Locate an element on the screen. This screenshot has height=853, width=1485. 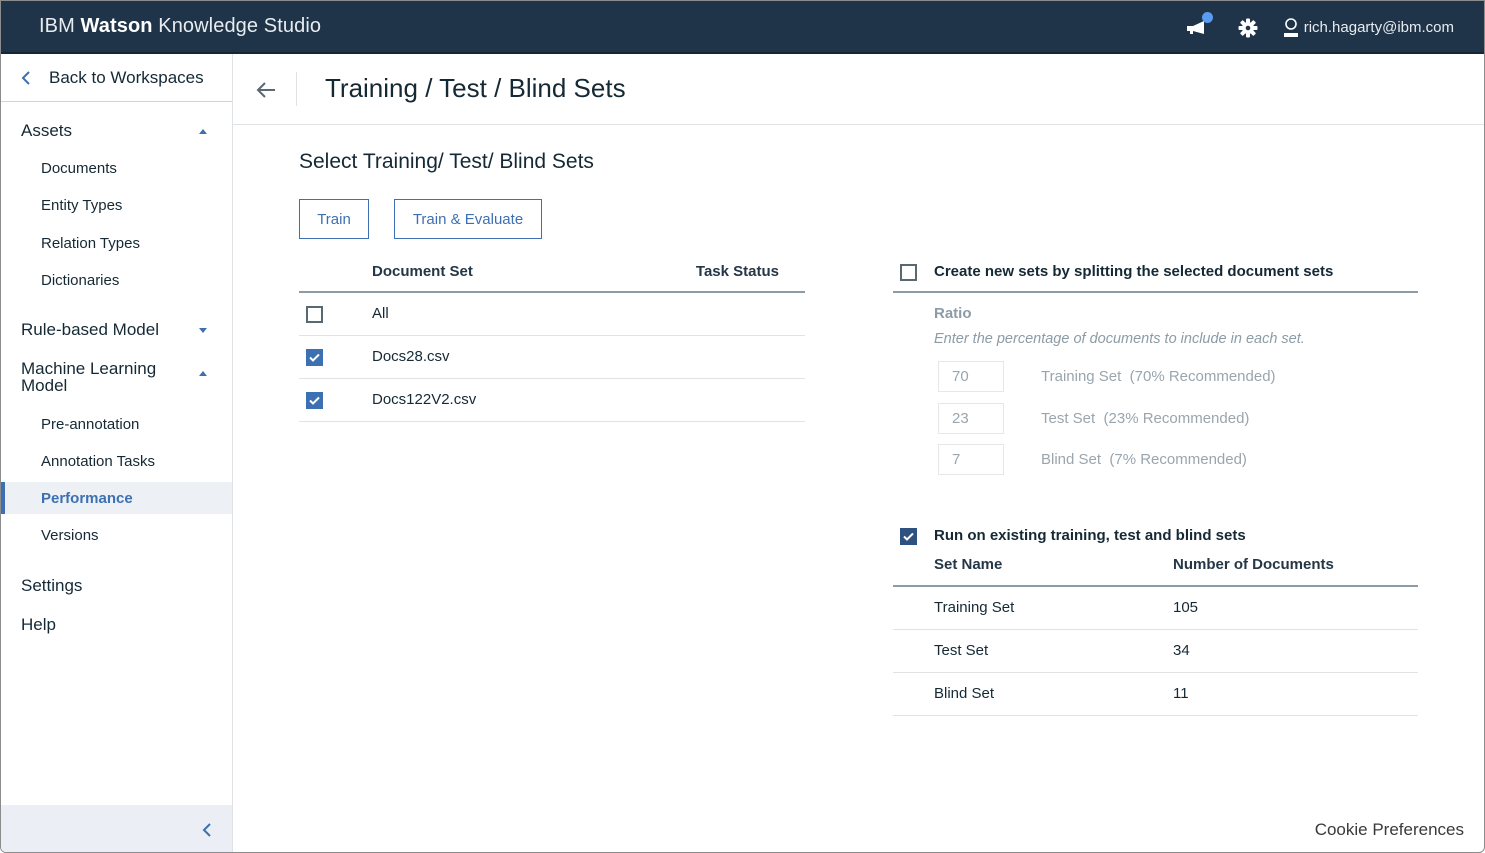
set-name: Training Set is located at coordinates (974, 607).